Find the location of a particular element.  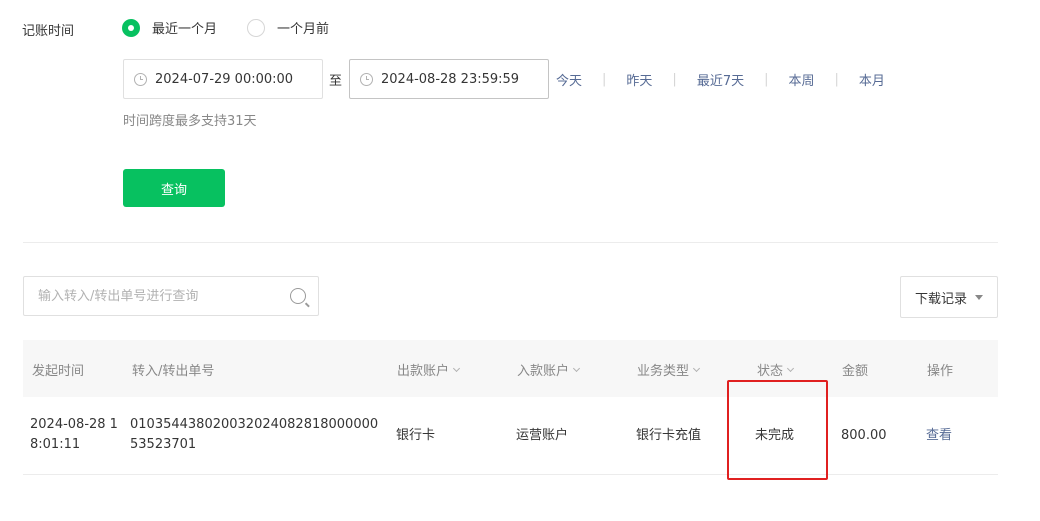

end-date-value: 2024-08-28 23:59:59 is located at coordinates (450, 79).